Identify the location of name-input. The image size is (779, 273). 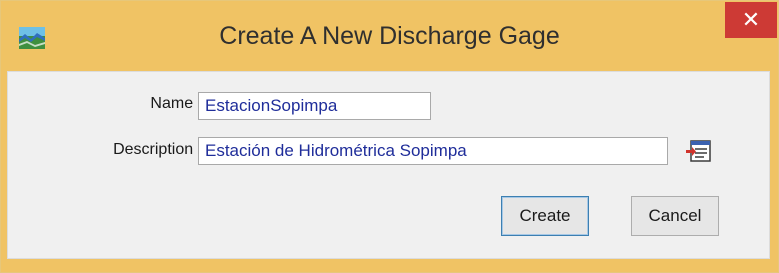
(314, 106).